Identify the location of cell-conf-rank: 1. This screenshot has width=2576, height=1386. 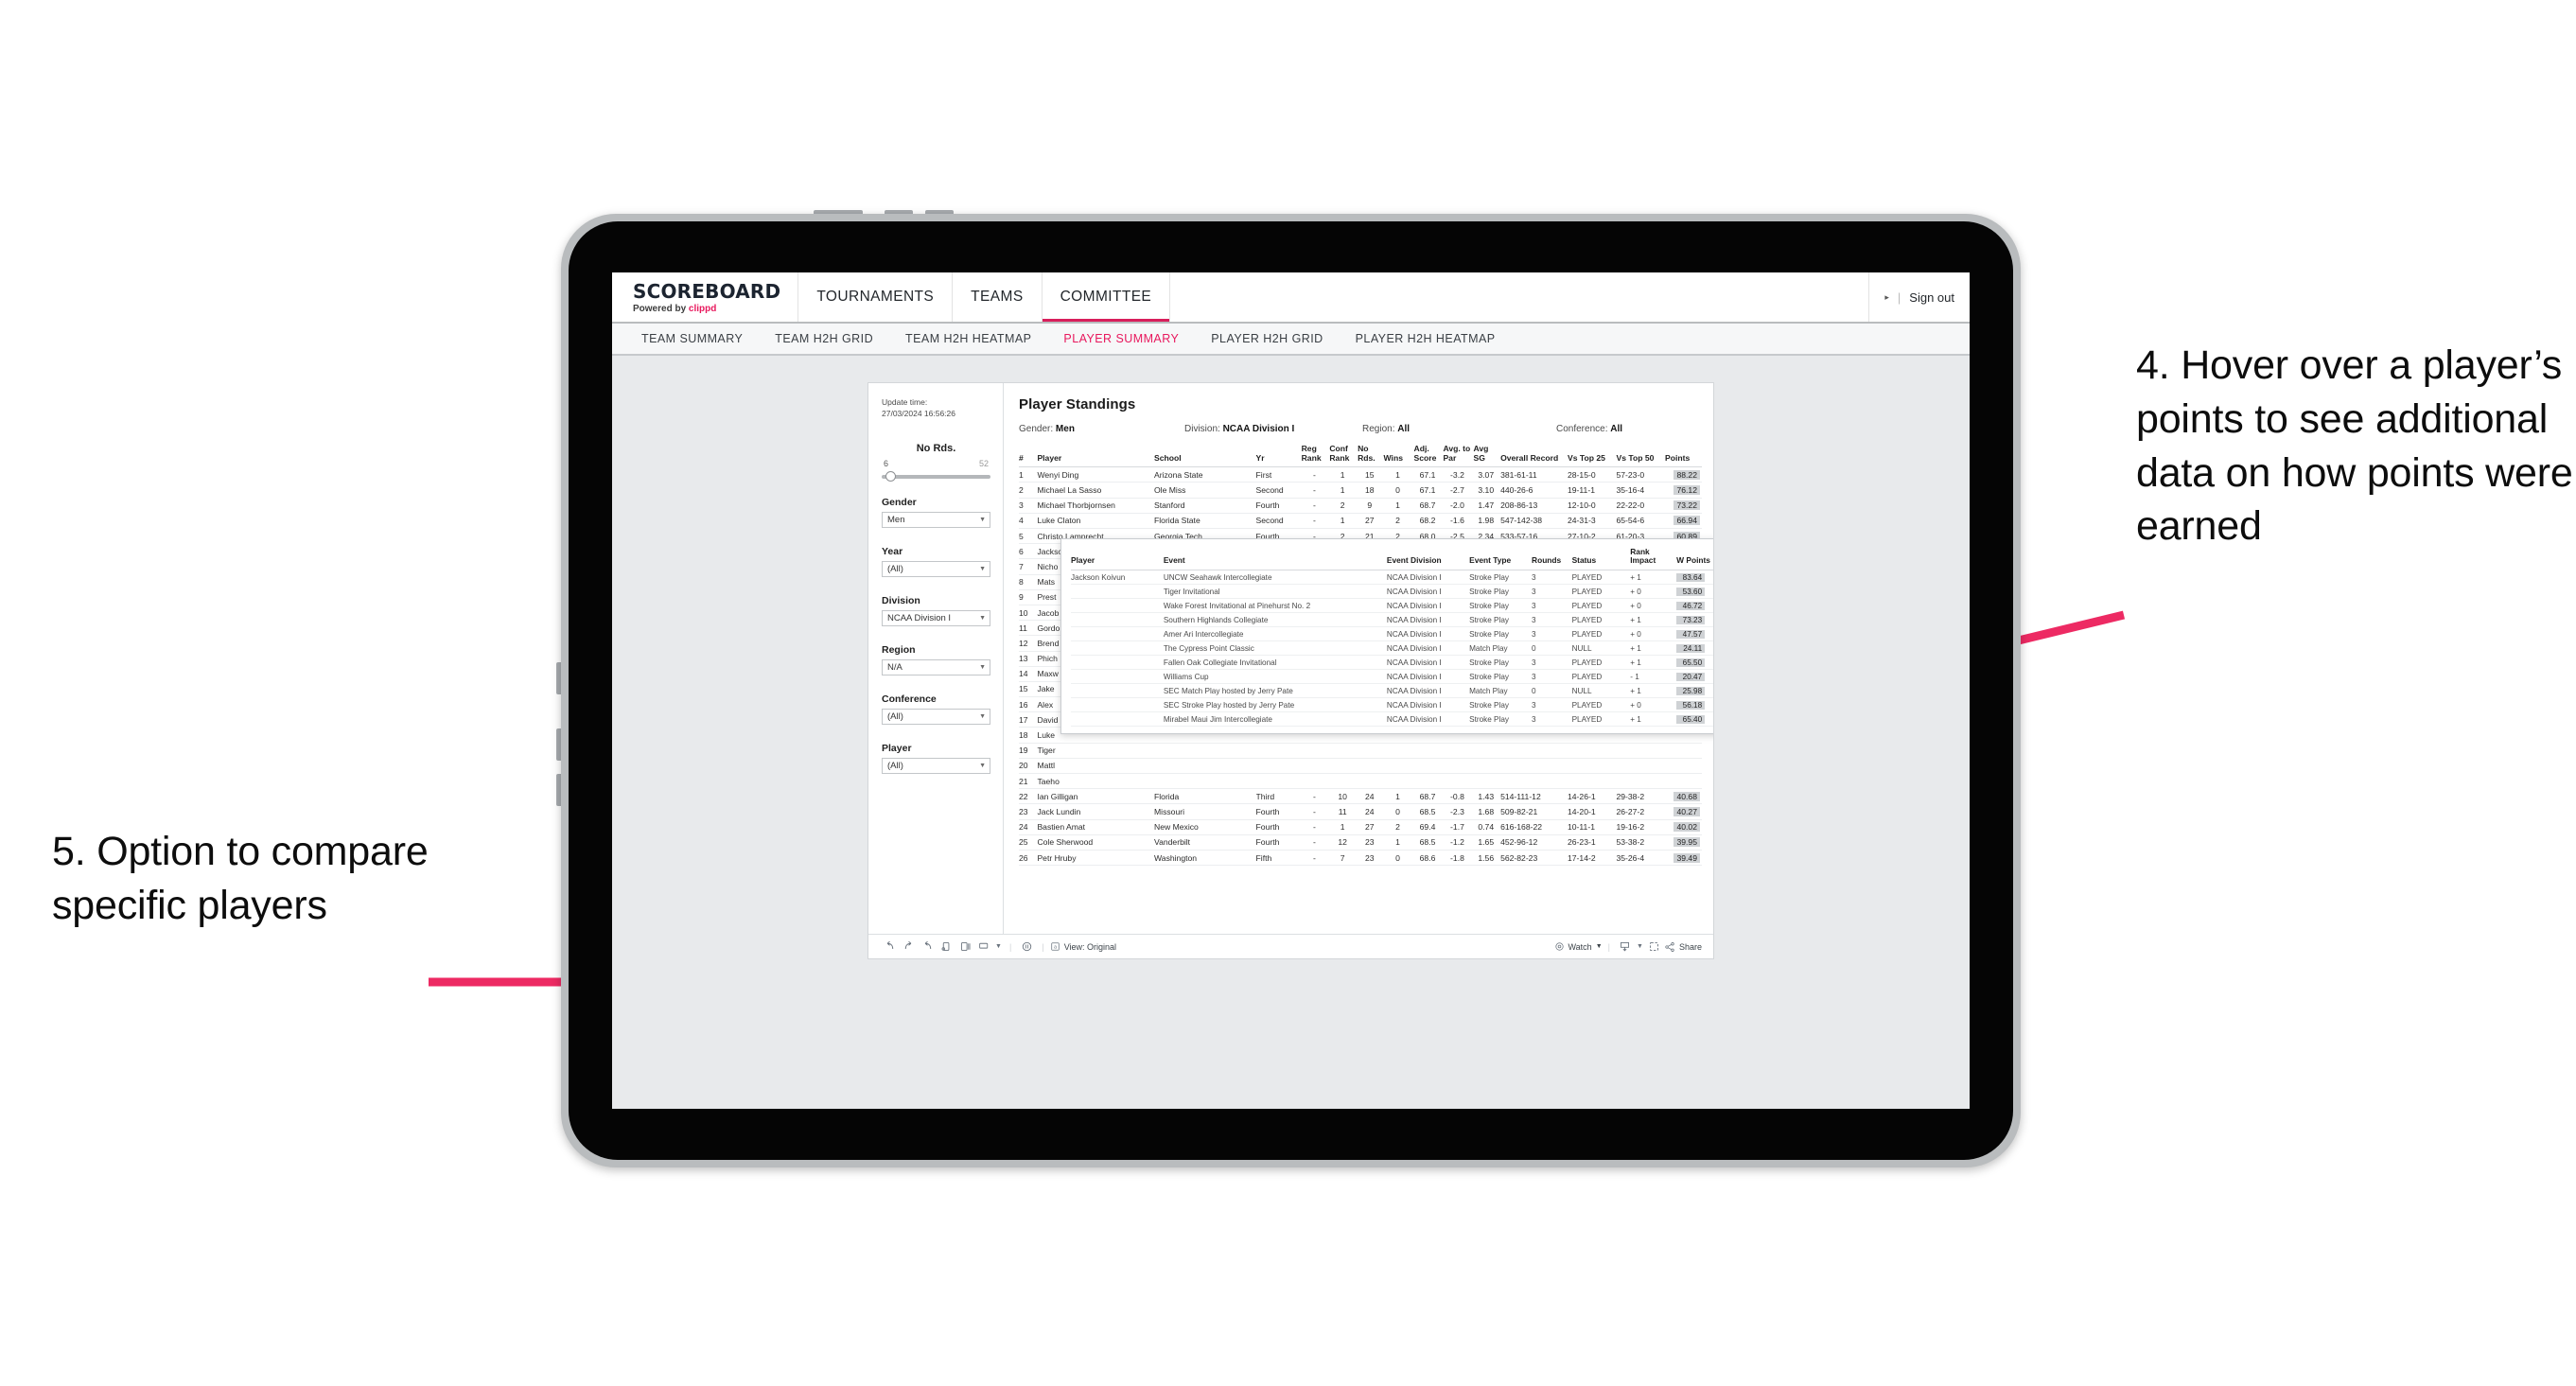
(1344, 827).